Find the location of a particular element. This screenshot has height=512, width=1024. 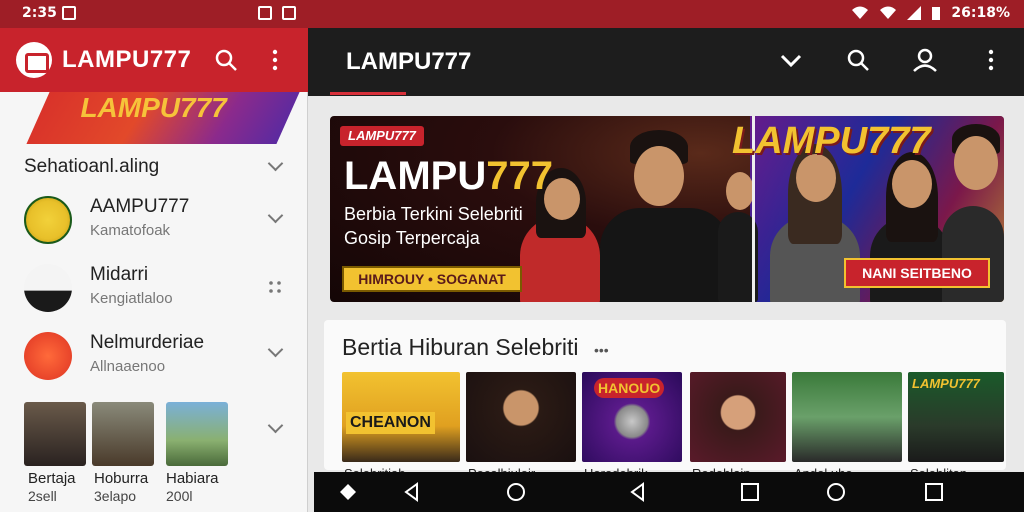

drawer-item-title: Nelmurderiae is located at coordinates (147, 342).